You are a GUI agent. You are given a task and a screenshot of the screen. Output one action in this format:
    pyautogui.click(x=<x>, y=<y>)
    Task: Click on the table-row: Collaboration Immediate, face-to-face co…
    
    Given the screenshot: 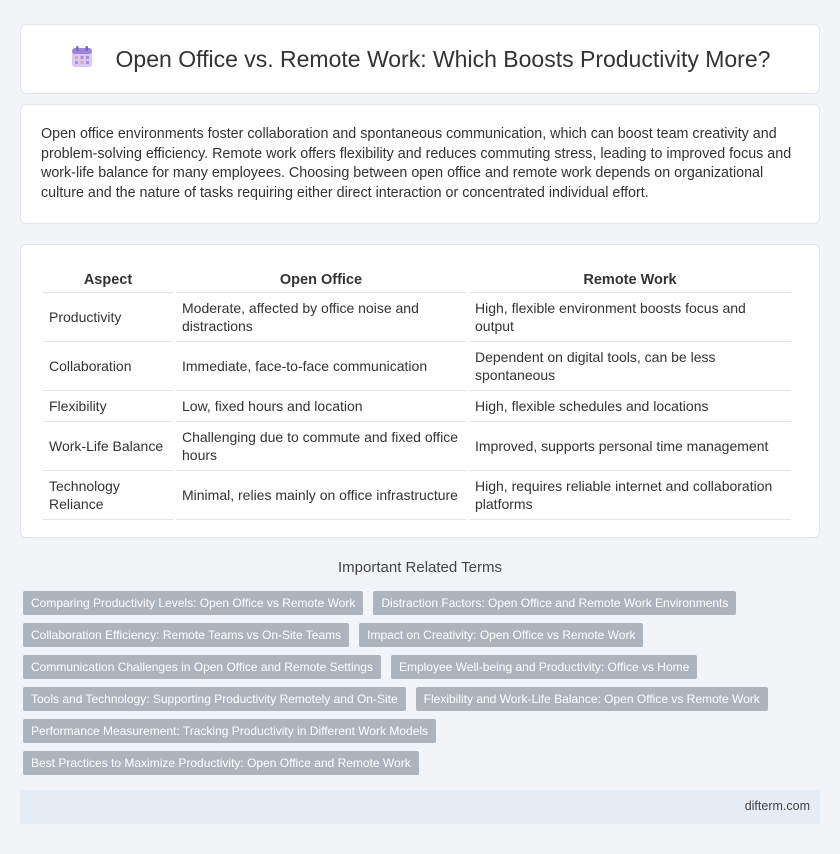 What is the action you would take?
    pyautogui.click(x=417, y=366)
    